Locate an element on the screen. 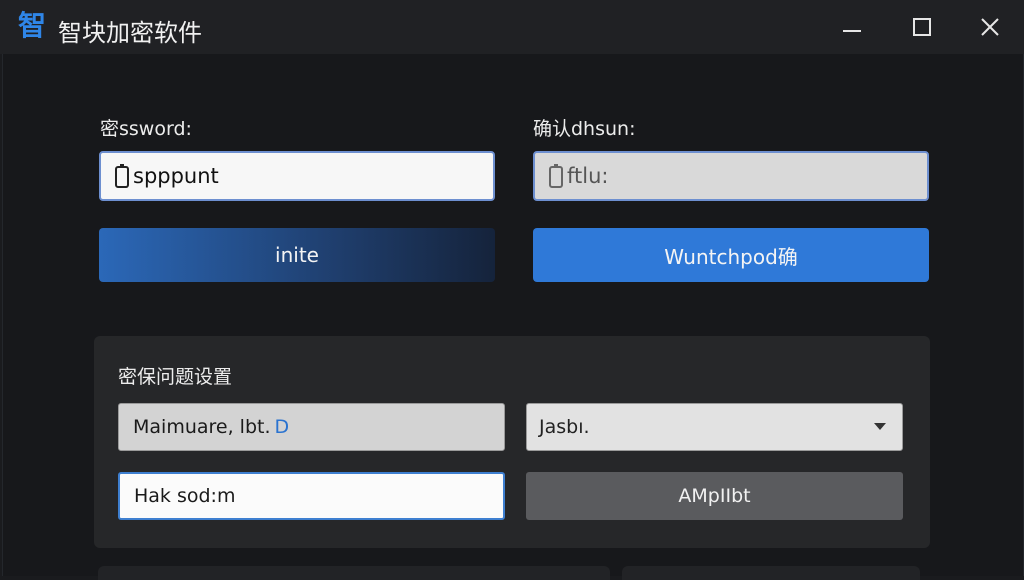 The width and height of the screenshot is (1024, 580). security-question-accent: D is located at coordinates (282, 427).